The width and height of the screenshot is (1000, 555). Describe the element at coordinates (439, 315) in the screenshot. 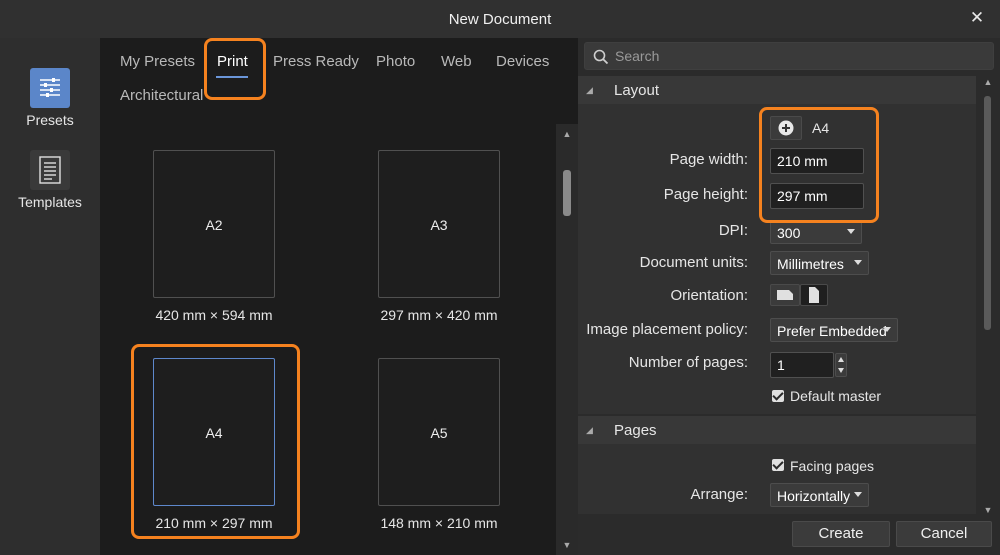

I see `preset-size: 297 mm × 420 mm` at that location.